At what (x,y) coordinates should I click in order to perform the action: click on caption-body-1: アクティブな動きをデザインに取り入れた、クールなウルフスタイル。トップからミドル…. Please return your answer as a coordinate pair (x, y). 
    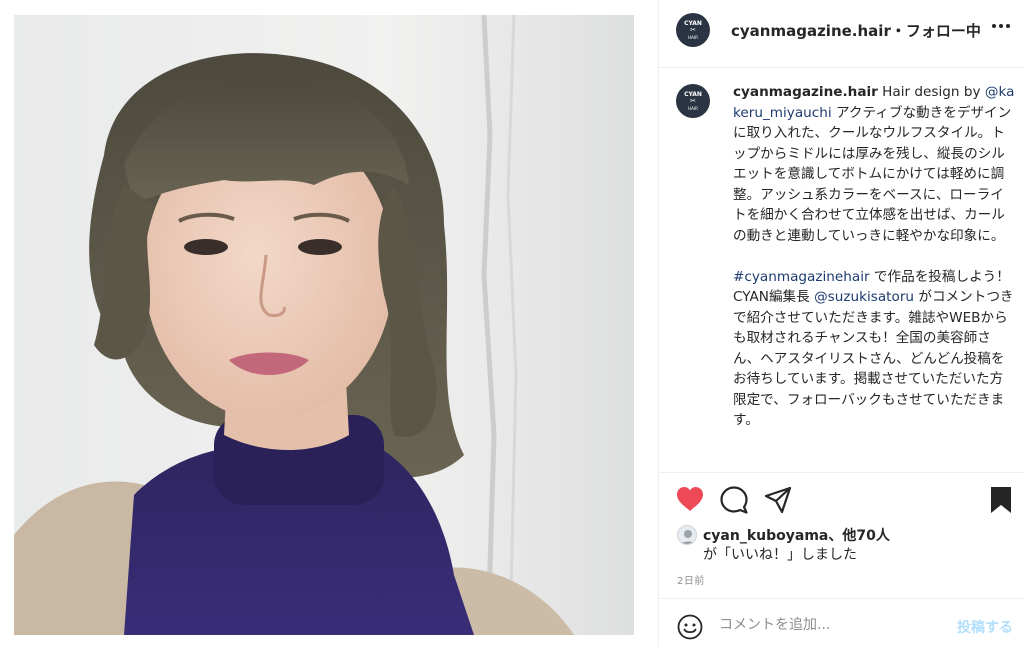
    Looking at the image, I should click on (872, 174).